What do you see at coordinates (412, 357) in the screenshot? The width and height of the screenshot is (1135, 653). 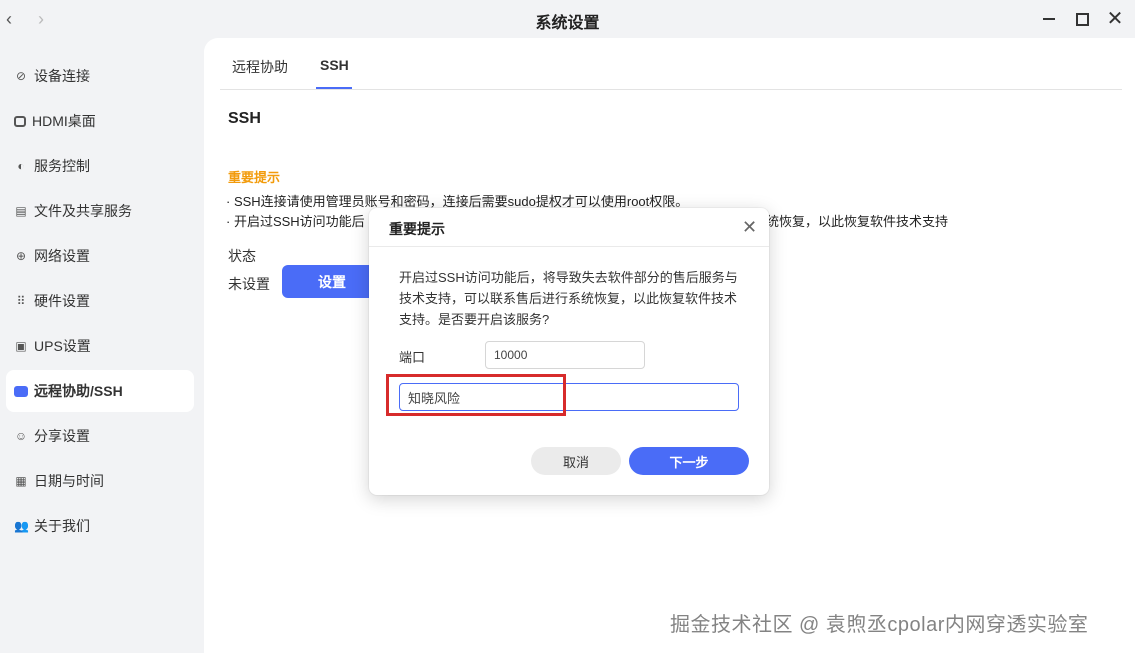 I see `port-label: 端口` at bounding box center [412, 357].